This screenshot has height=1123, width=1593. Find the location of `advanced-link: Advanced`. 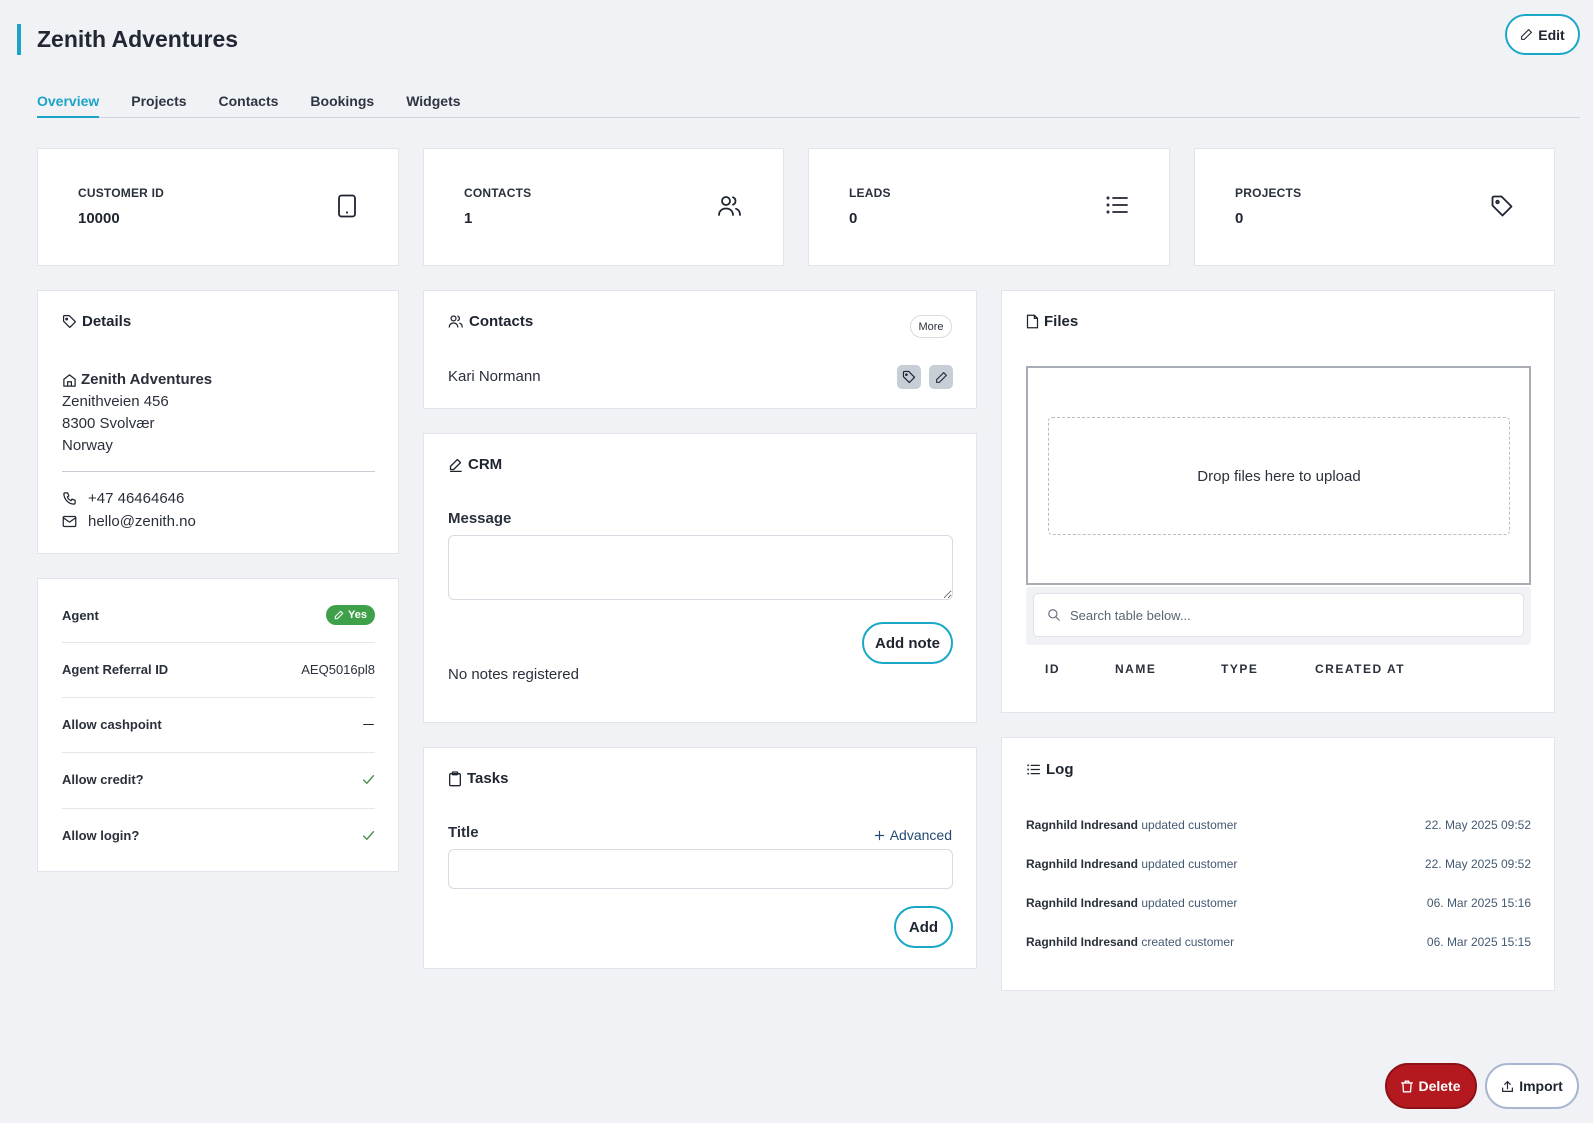

advanced-link: Advanced is located at coordinates (913, 835).